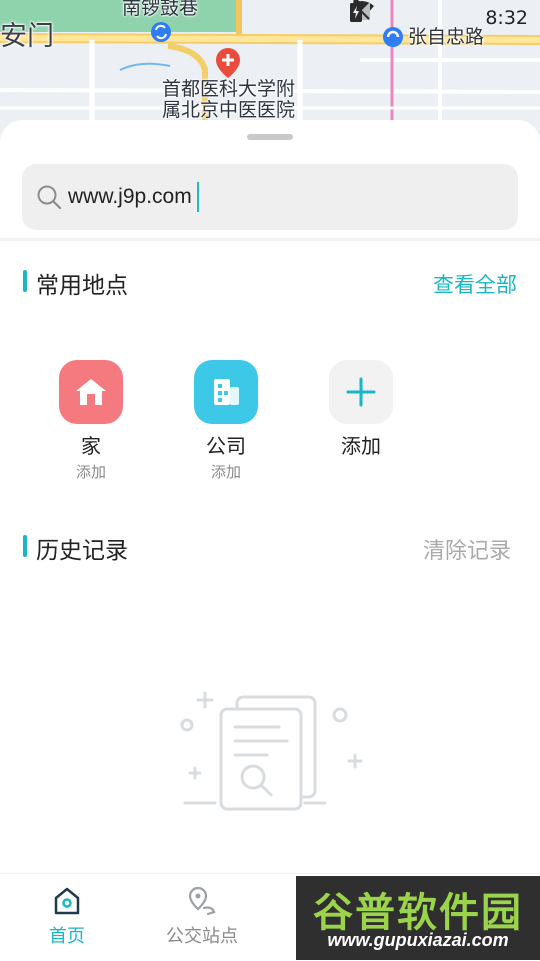  I want to click on frequent-places-title: 常用地点, so click(82, 286).